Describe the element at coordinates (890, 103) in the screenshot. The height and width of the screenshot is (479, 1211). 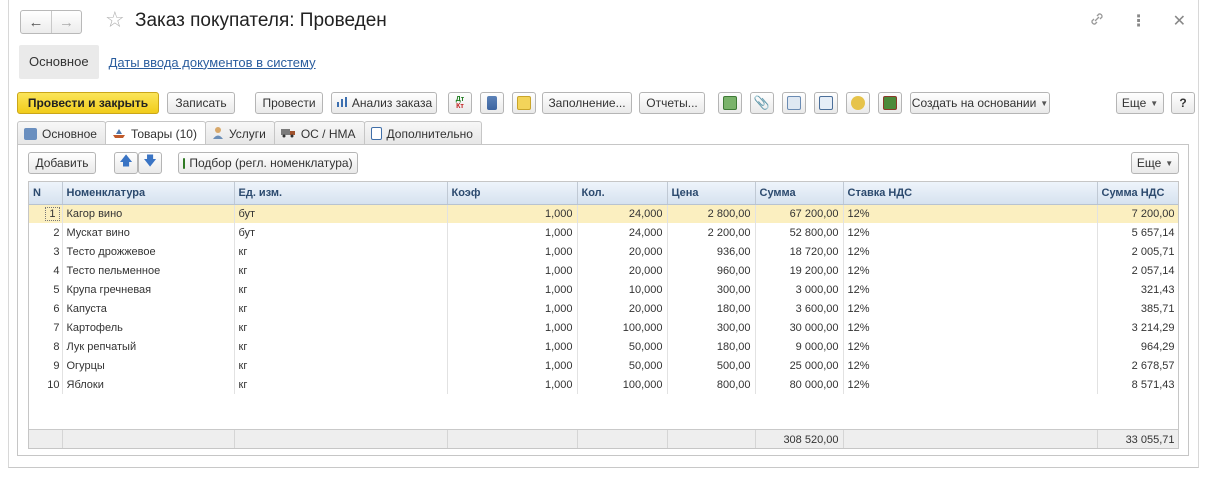
I see `book-button` at that location.